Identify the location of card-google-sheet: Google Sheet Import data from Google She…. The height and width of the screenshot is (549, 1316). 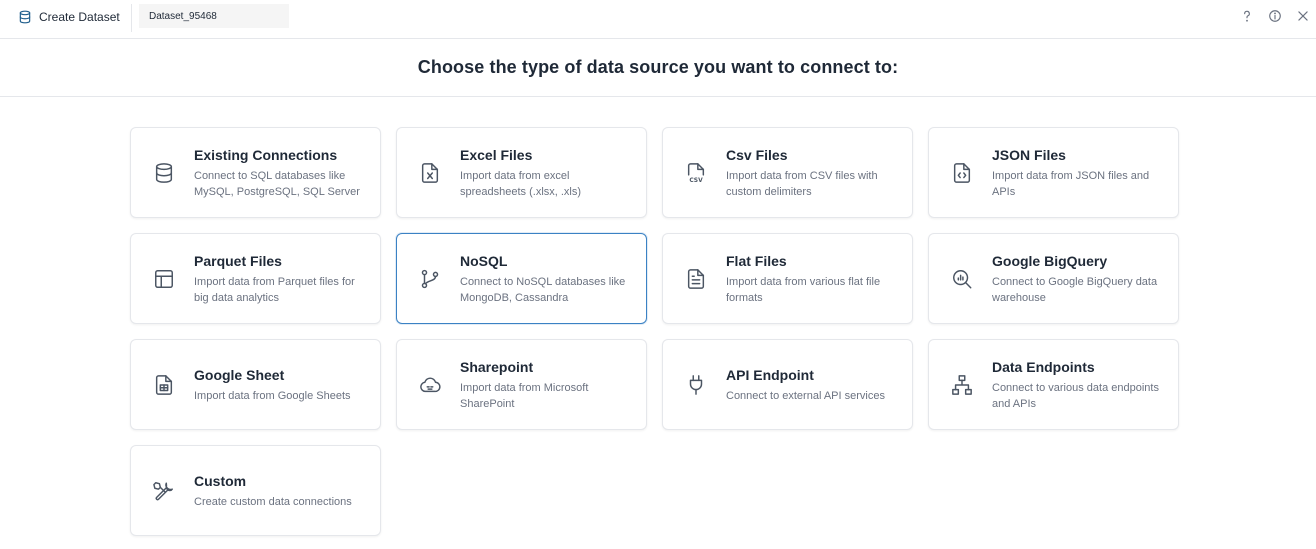
(255, 384).